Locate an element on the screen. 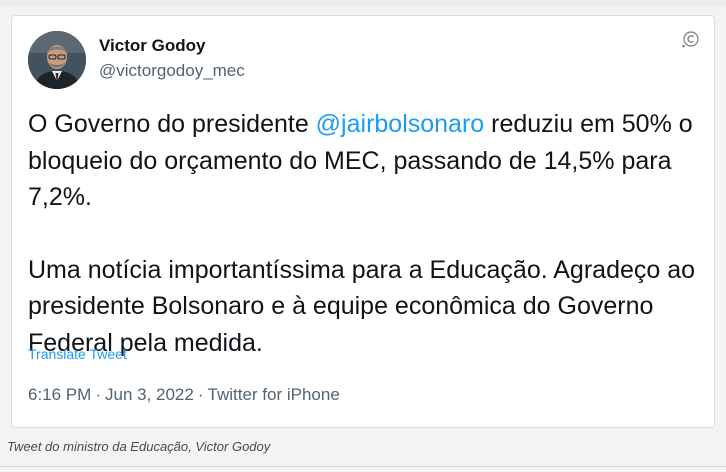 The height and width of the screenshot is (472, 726). tweet-date: Jun 3, 2022 is located at coordinates (149, 394).